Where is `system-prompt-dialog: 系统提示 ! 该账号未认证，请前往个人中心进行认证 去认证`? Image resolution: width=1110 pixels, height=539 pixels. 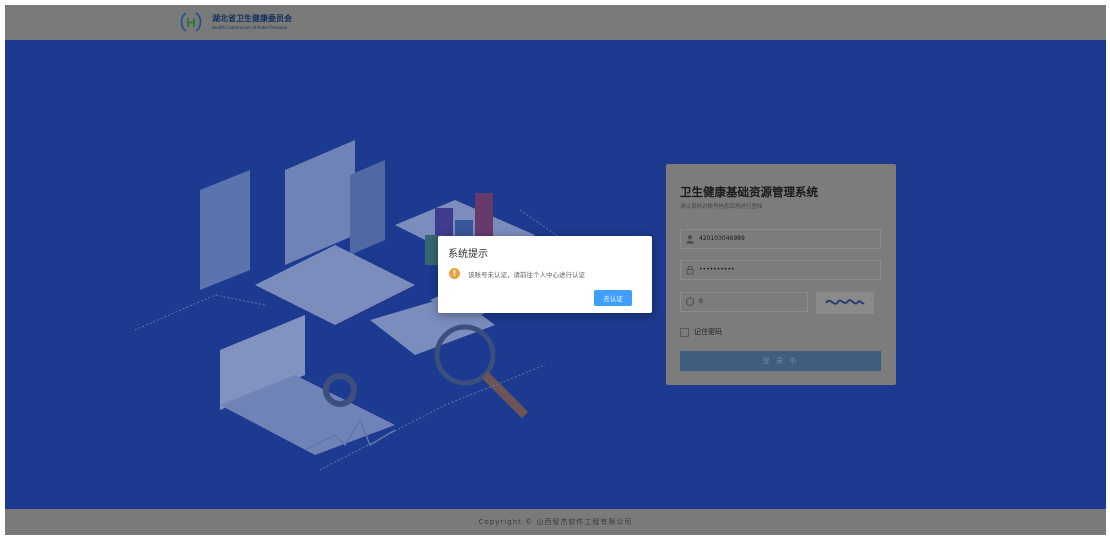 system-prompt-dialog: 系统提示 ! 该账号未认证，请前往个人中心进行认证 去认证 is located at coordinates (545, 274).